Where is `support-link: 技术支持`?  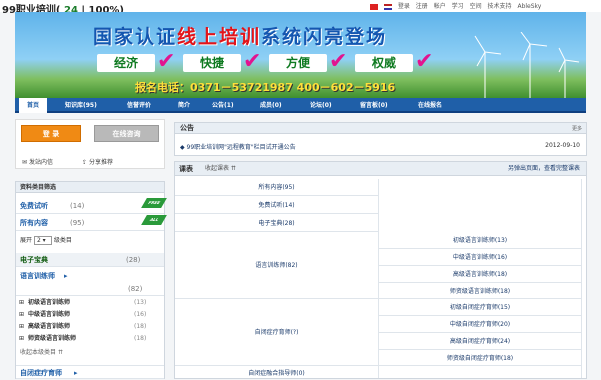
support-link: 技术支持 is located at coordinates (500, 6).